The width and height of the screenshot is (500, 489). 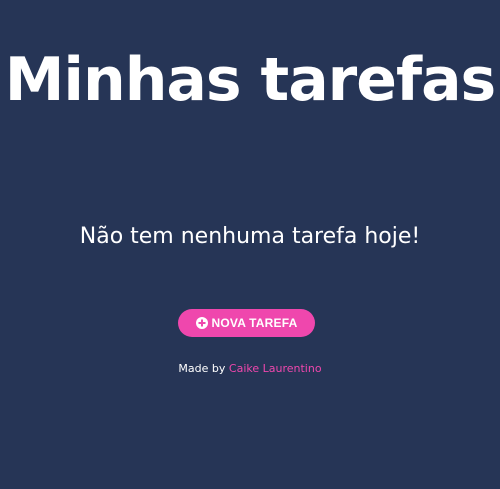 I want to click on footer: Made by Caike Laurentino, so click(x=250, y=369).